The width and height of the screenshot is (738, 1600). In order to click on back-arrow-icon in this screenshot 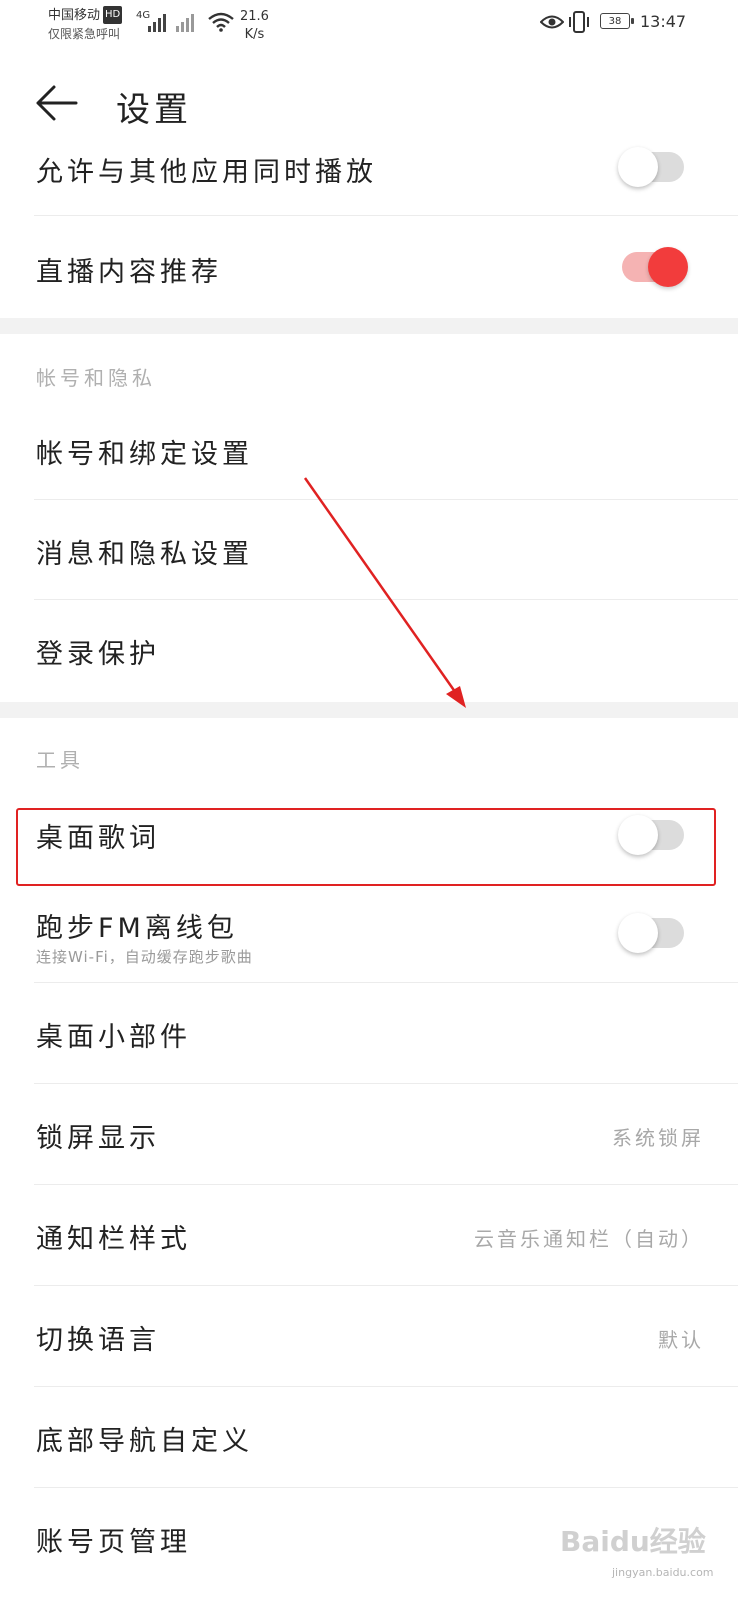, I will do `click(57, 103)`.